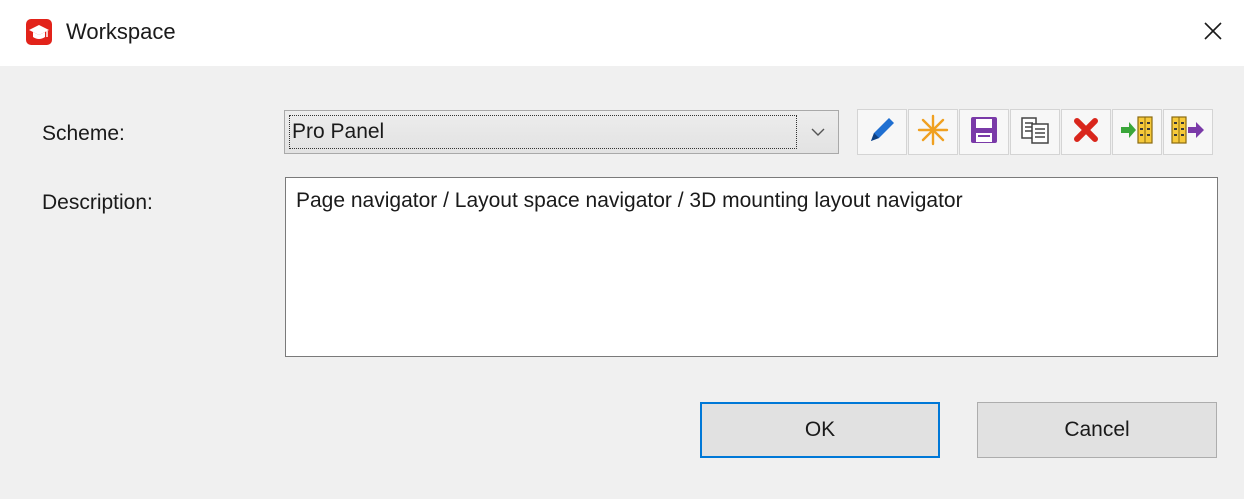 This screenshot has height=499, width=1244. Describe the element at coordinates (121, 31) in the screenshot. I see `window-title: Workspace` at that location.